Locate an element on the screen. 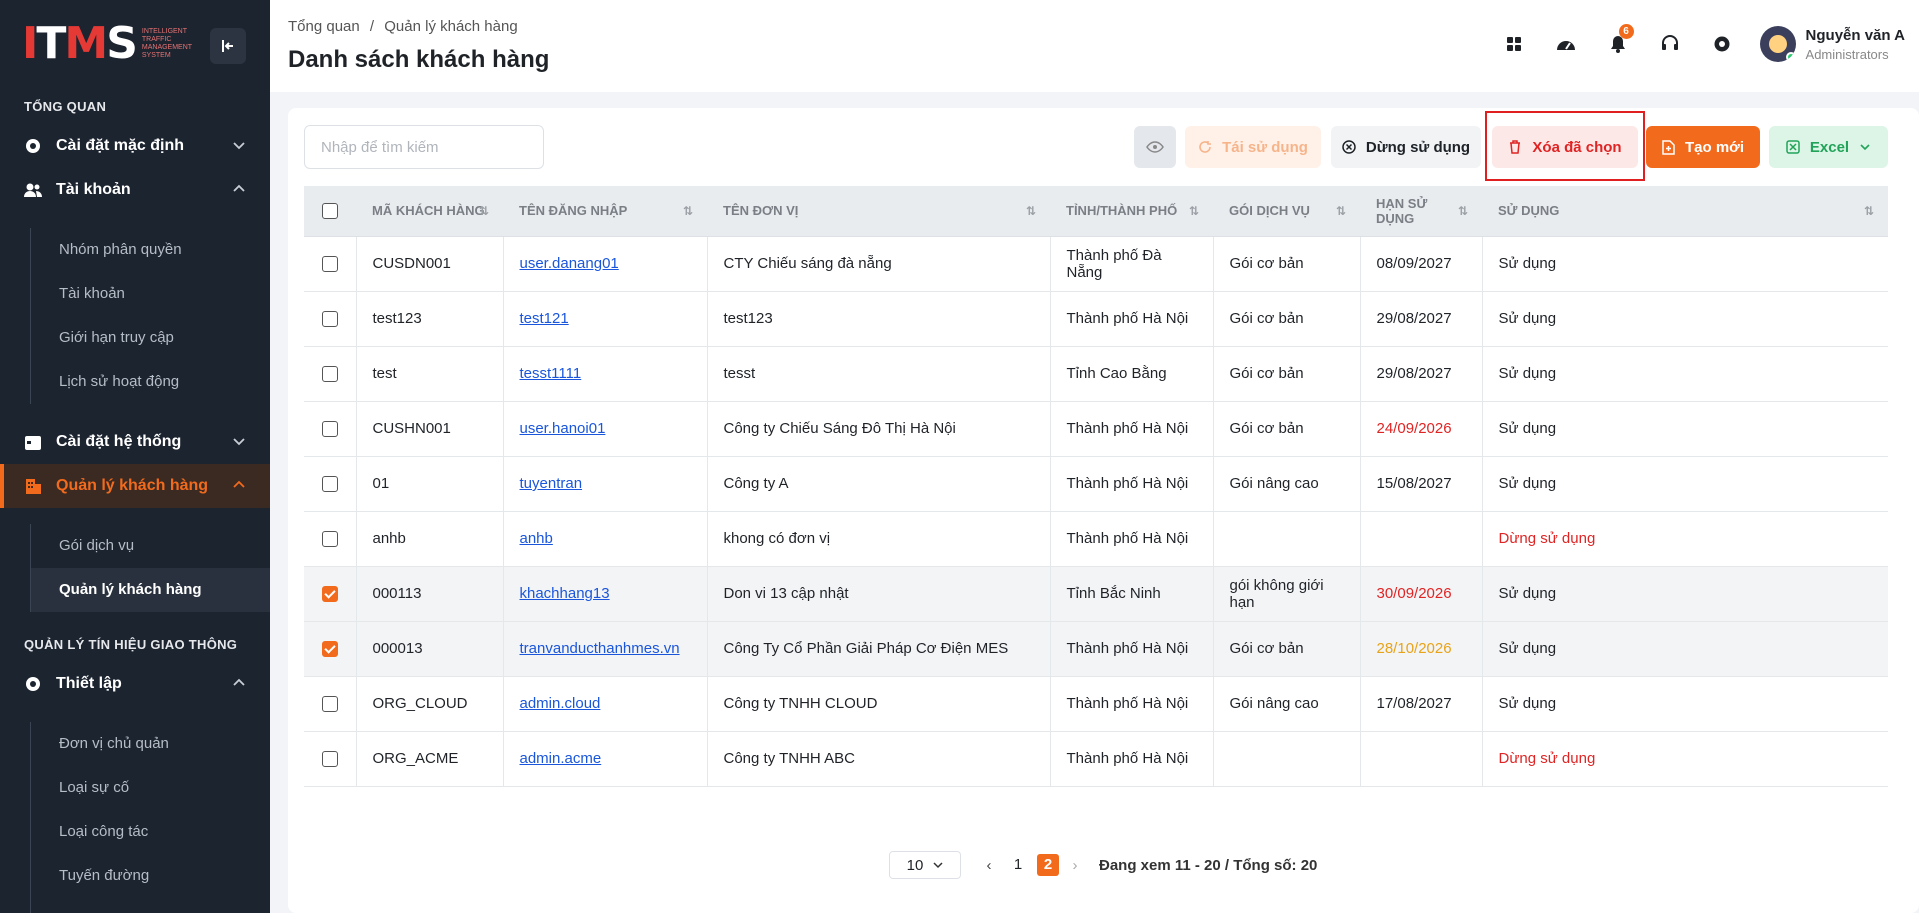  excel-export-button: Excel is located at coordinates (1828, 147).